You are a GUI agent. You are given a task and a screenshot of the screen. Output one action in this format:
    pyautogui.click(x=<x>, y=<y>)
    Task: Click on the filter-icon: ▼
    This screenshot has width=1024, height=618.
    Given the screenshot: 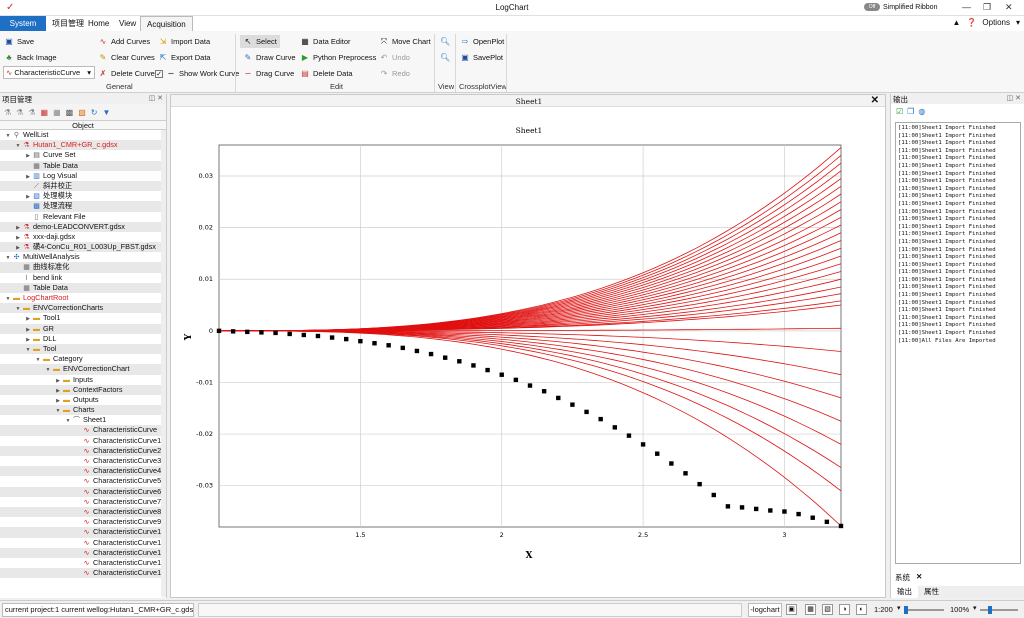 What is the action you would take?
    pyautogui.click(x=106, y=112)
    